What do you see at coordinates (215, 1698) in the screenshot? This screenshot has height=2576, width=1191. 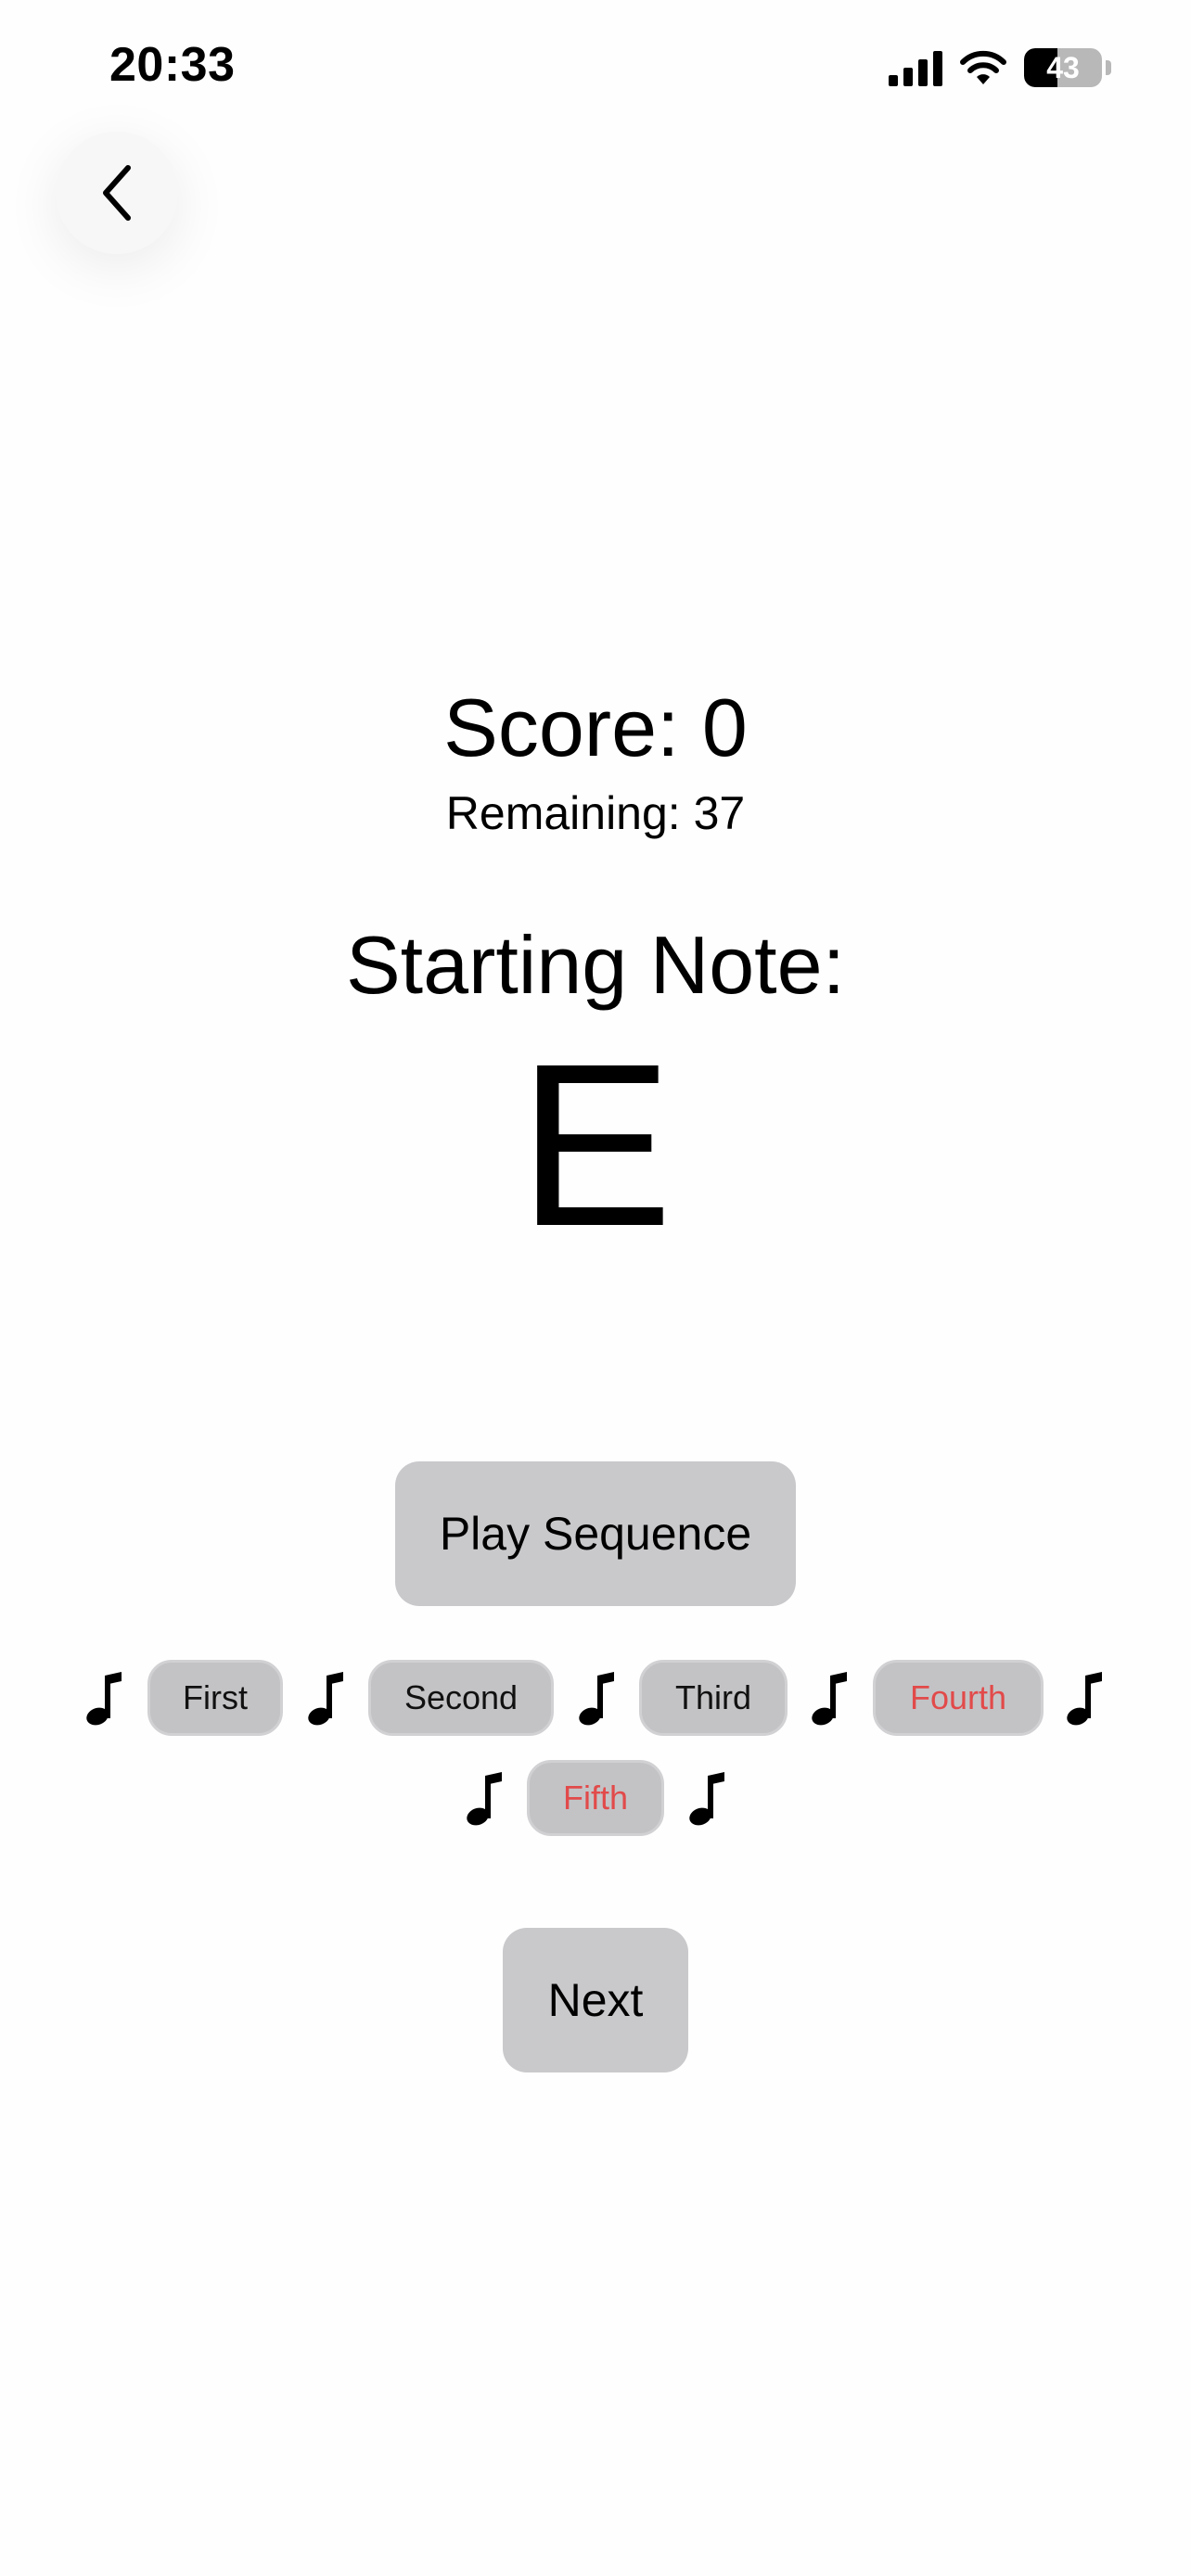 I see `sequence-chip-first: First` at bounding box center [215, 1698].